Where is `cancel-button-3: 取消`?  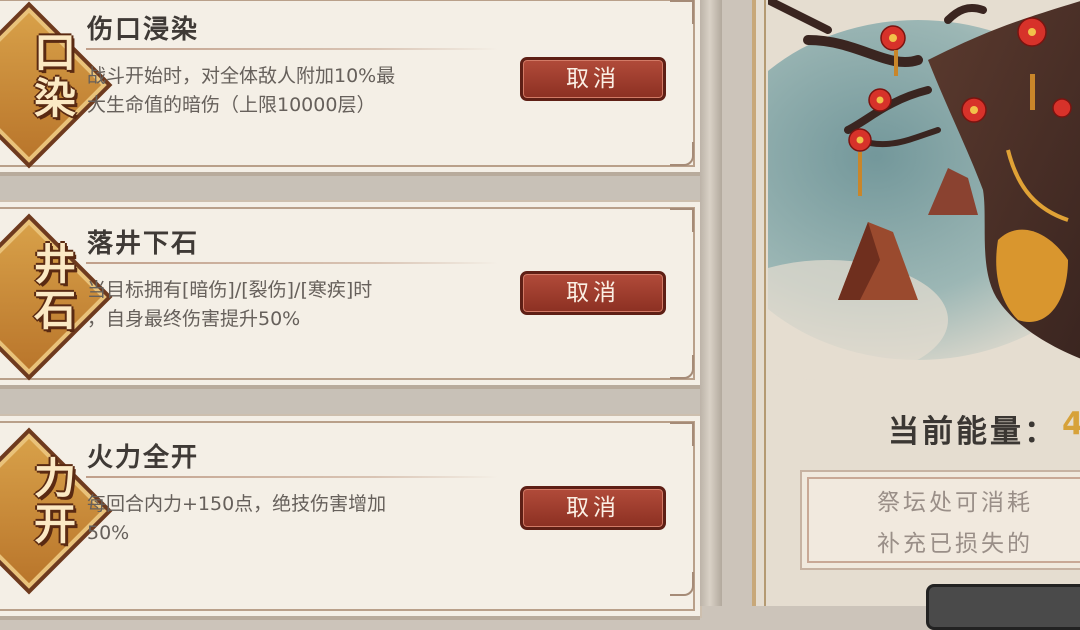
cancel-button-3: 取消 is located at coordinates (593, 508).